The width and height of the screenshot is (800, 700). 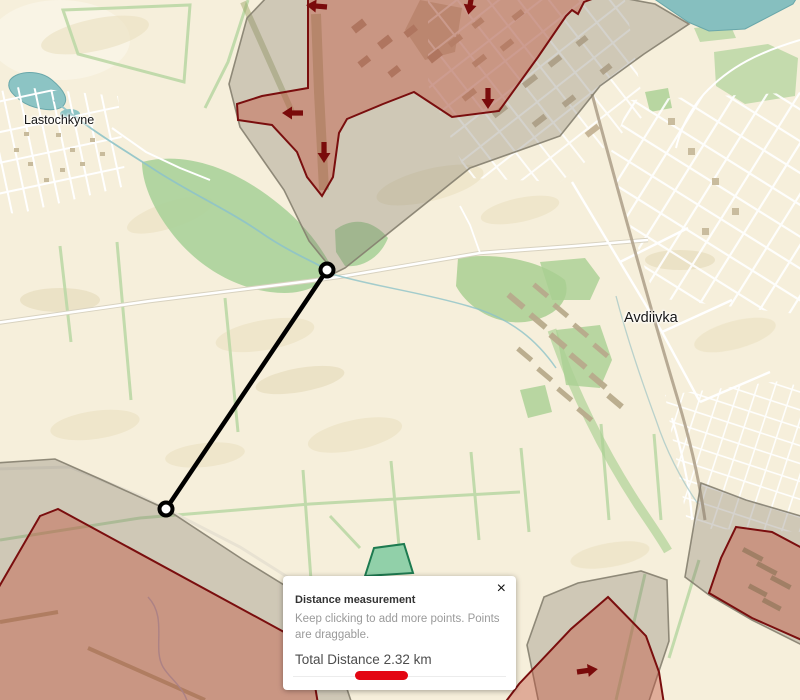 I want to click on popup-title: Distance measurement, so click(x=355, y=600).